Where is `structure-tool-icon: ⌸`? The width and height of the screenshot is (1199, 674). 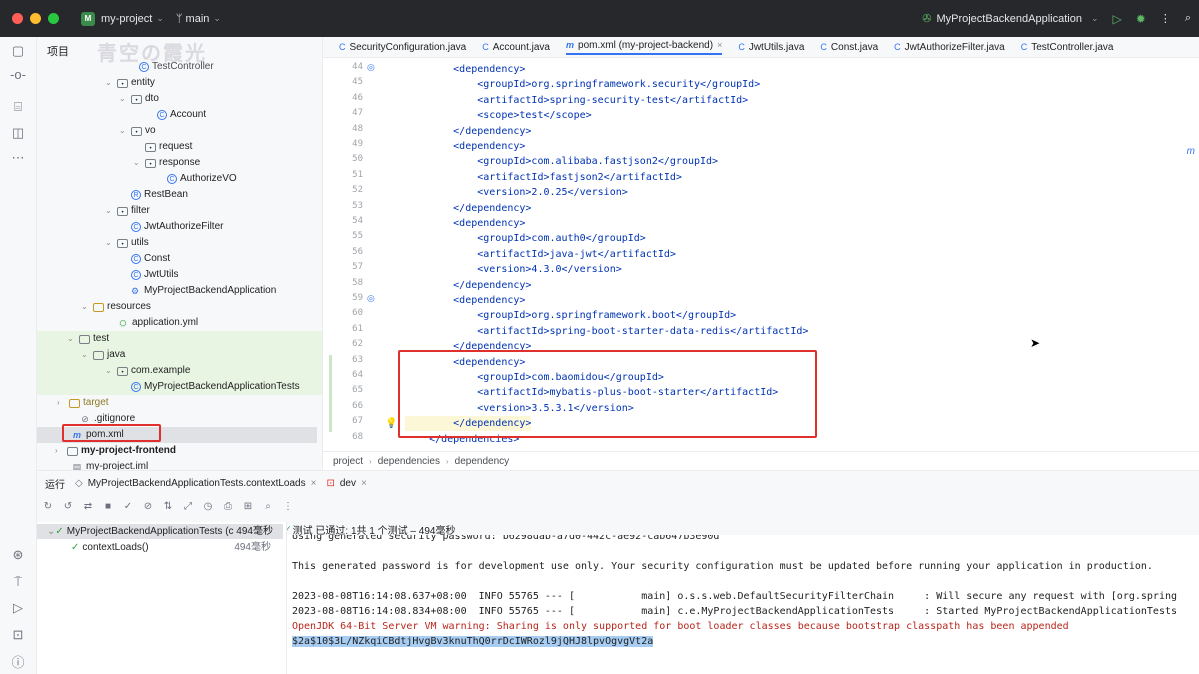
structure-tool-icon: ⌸ is located at coordinates (18, 107).